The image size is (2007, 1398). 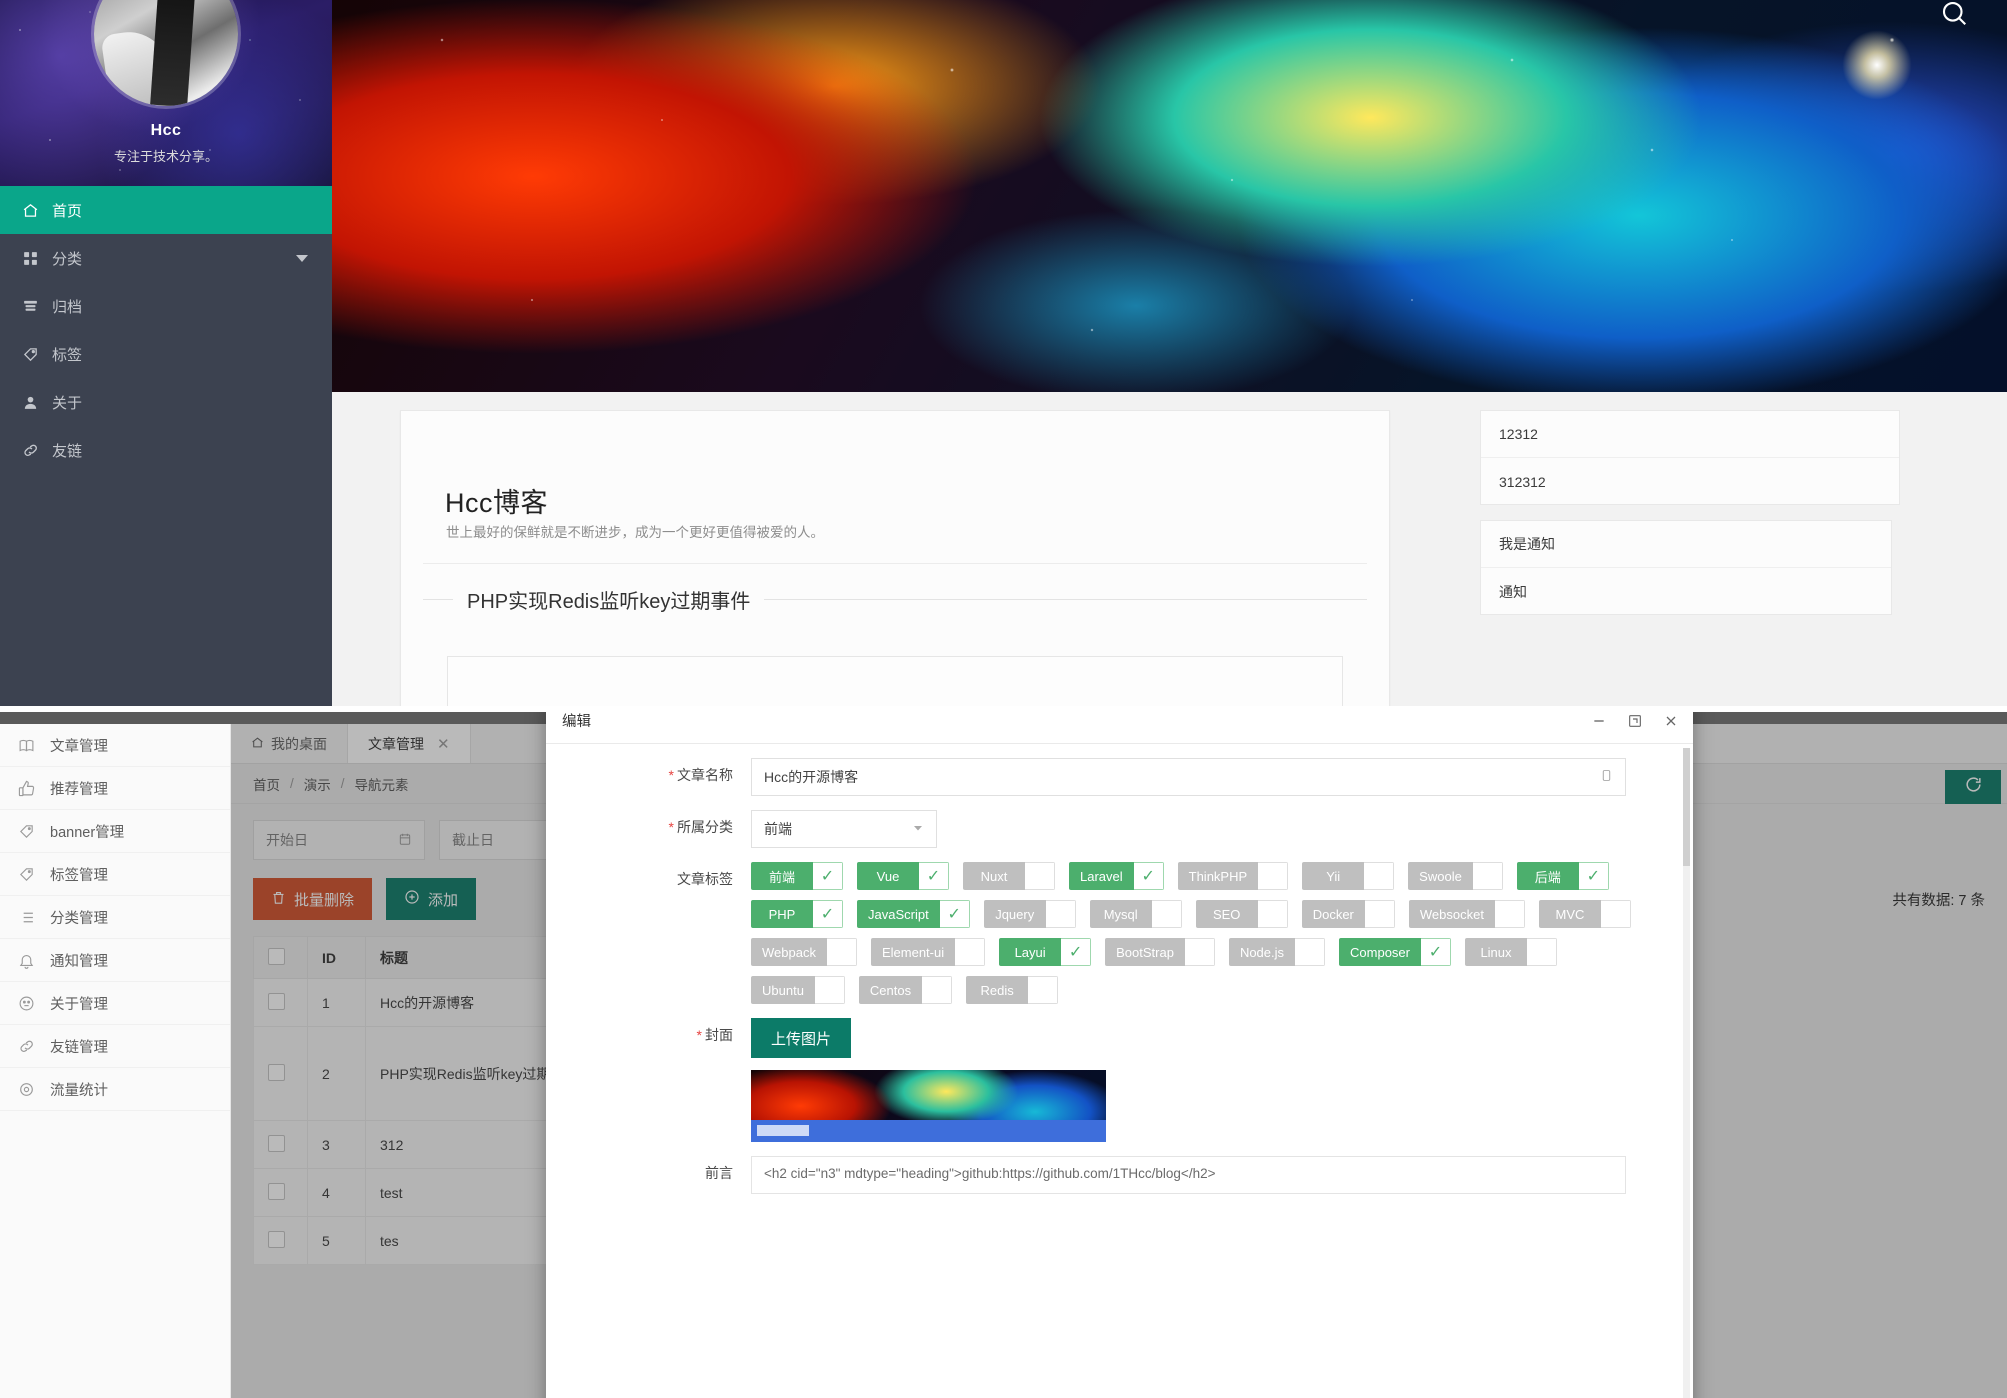 What do you see at coordinates (1584, 914) in the screenshot?
I see `tag-checkbox: MVC` at bounding box center [1584, 914].